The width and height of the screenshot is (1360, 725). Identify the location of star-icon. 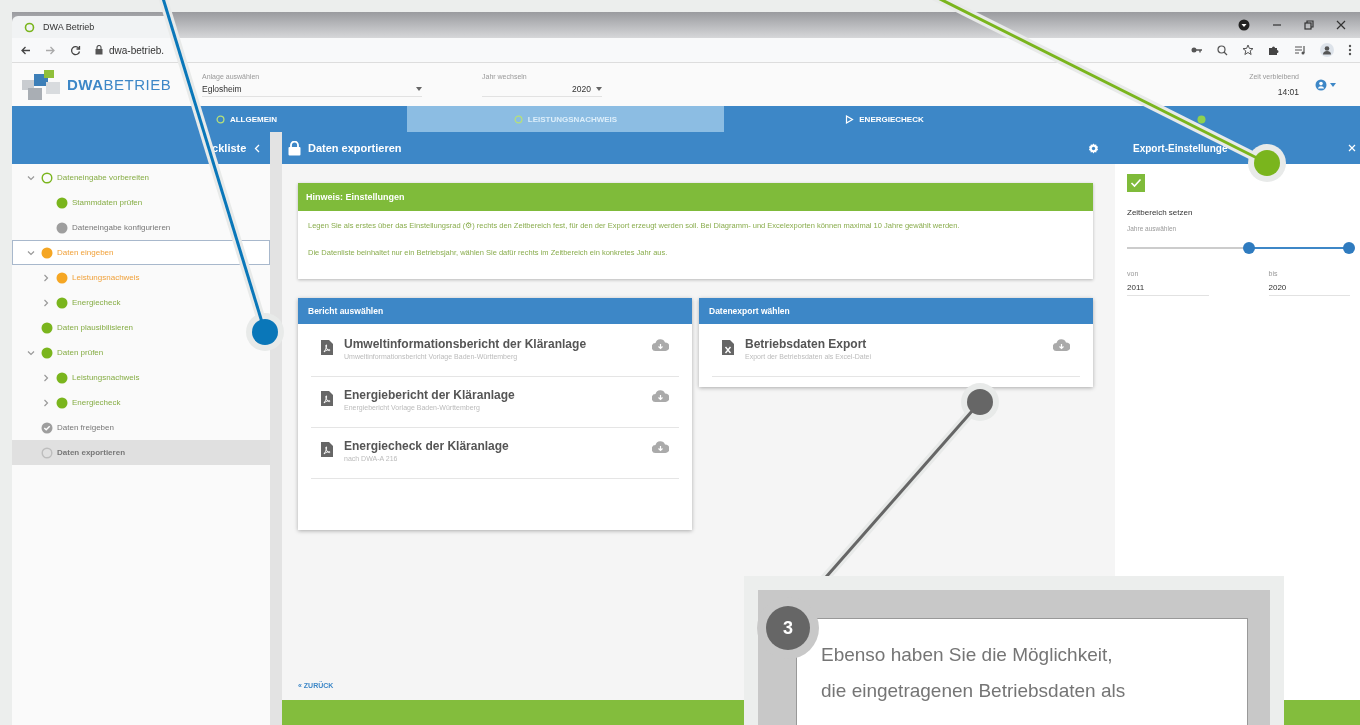
(1248, 50).